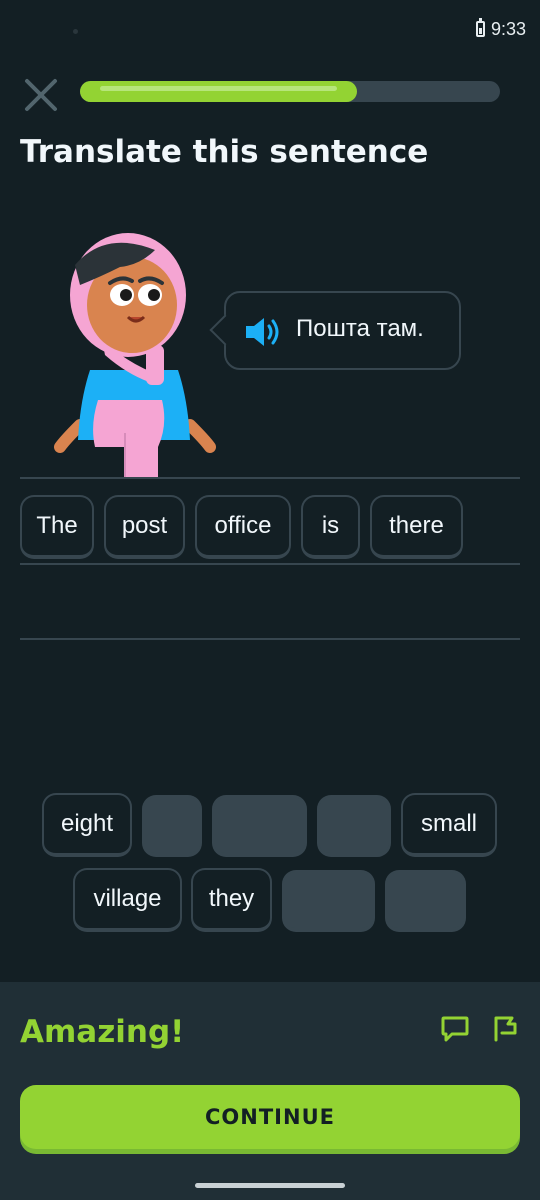 The image size is (540, 1200). I want to click on page-title: Translate this sentence, so click(224, 152).